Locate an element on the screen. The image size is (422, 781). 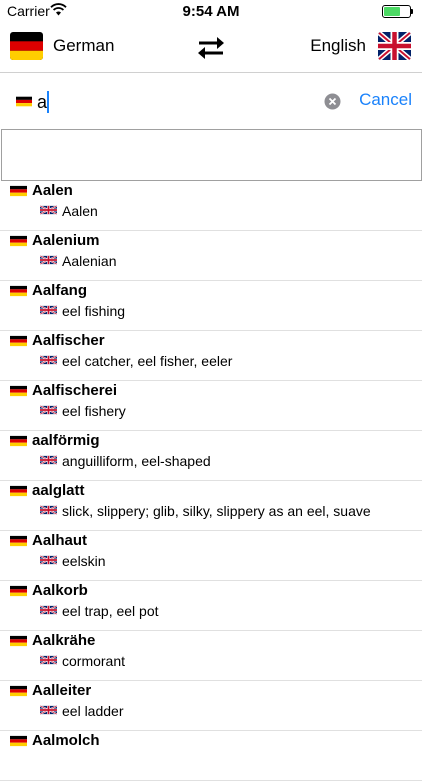
list-item: Aalmolch is located at coordinates (211, 756).